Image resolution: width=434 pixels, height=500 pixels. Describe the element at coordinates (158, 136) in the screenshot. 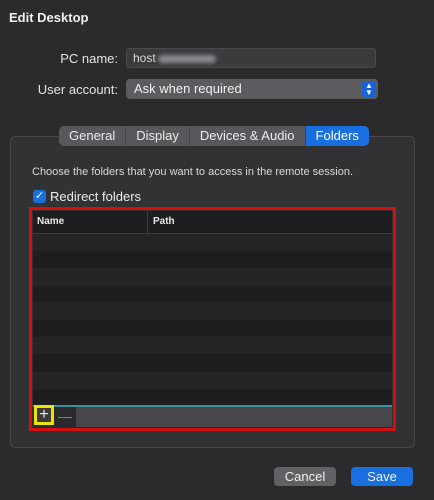

I see `tab-display: Display` at that location.